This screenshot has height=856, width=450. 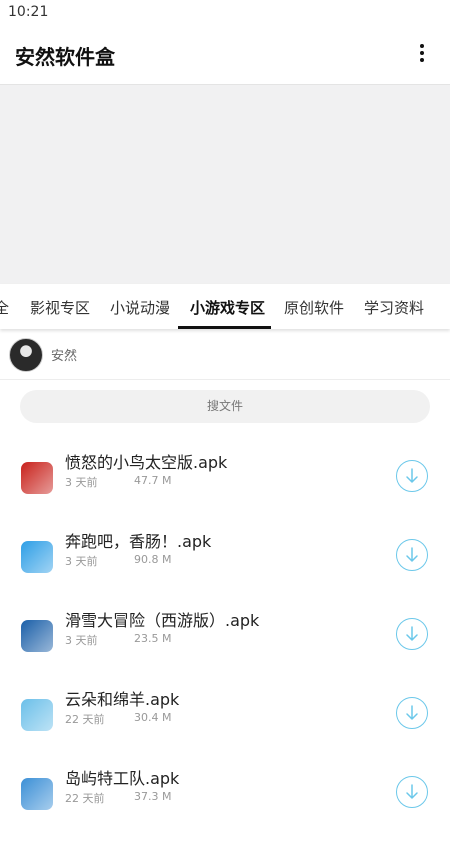 What do you see at coordinates (64, 356) in the screenshot?
I see `owner-name: 安然` at bounding box center [64, 356].